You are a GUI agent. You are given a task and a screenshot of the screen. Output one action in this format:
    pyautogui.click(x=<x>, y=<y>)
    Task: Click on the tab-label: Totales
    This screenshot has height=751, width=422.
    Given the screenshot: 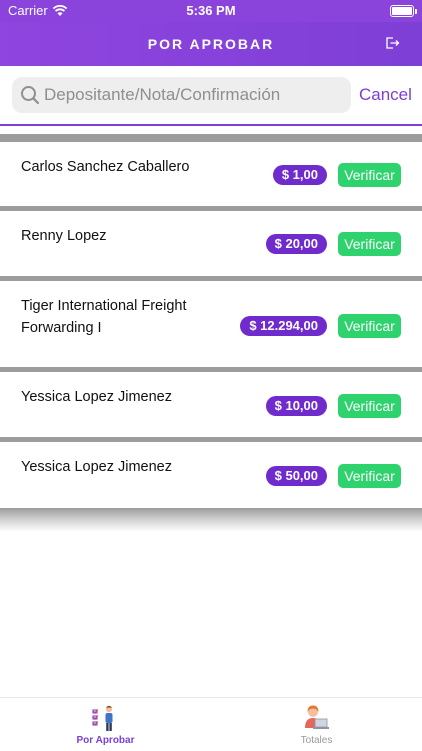 What is the action you would take?
    pyautogui.click(x=316, y=740)
    